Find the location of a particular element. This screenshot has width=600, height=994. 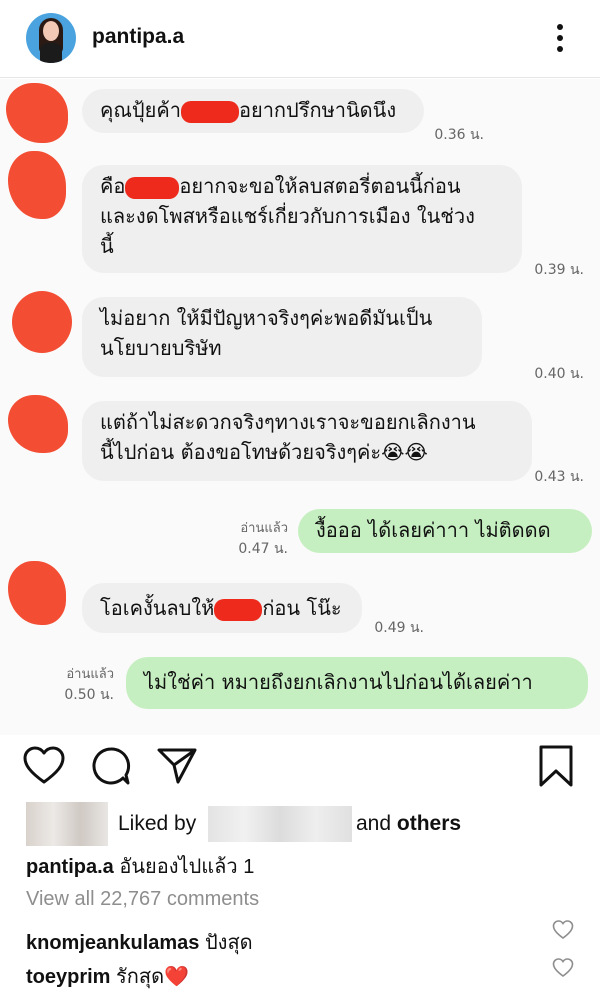

message-time: 0.40 น. is located at coordinates (559, 374).